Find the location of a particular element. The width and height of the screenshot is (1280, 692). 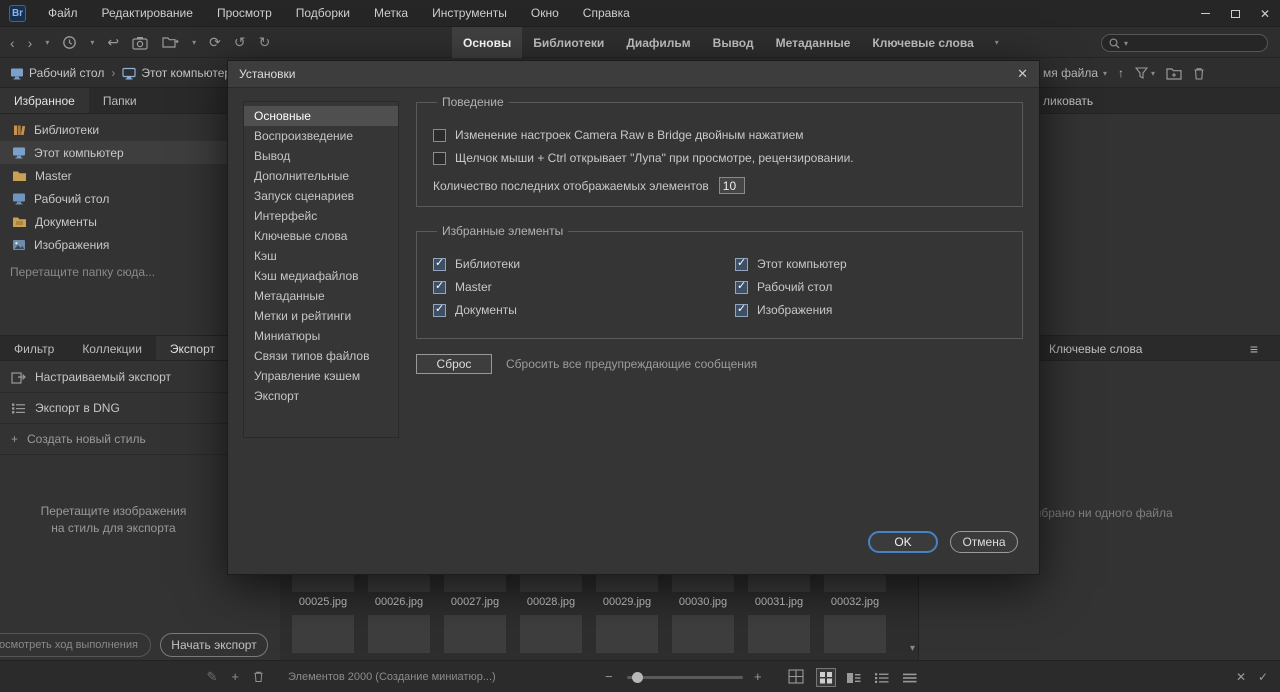

forward-icon: › is located at coordinates (30, 43).